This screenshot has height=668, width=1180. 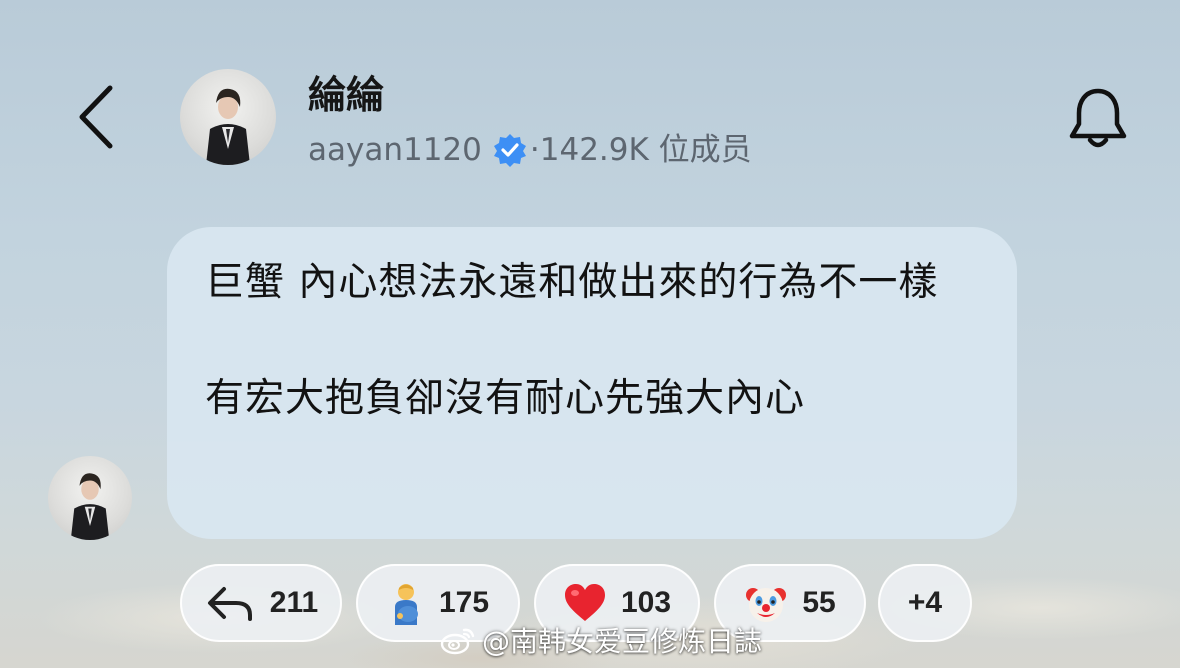 I want to click on channel-avatar, so click(x=228, y=117).